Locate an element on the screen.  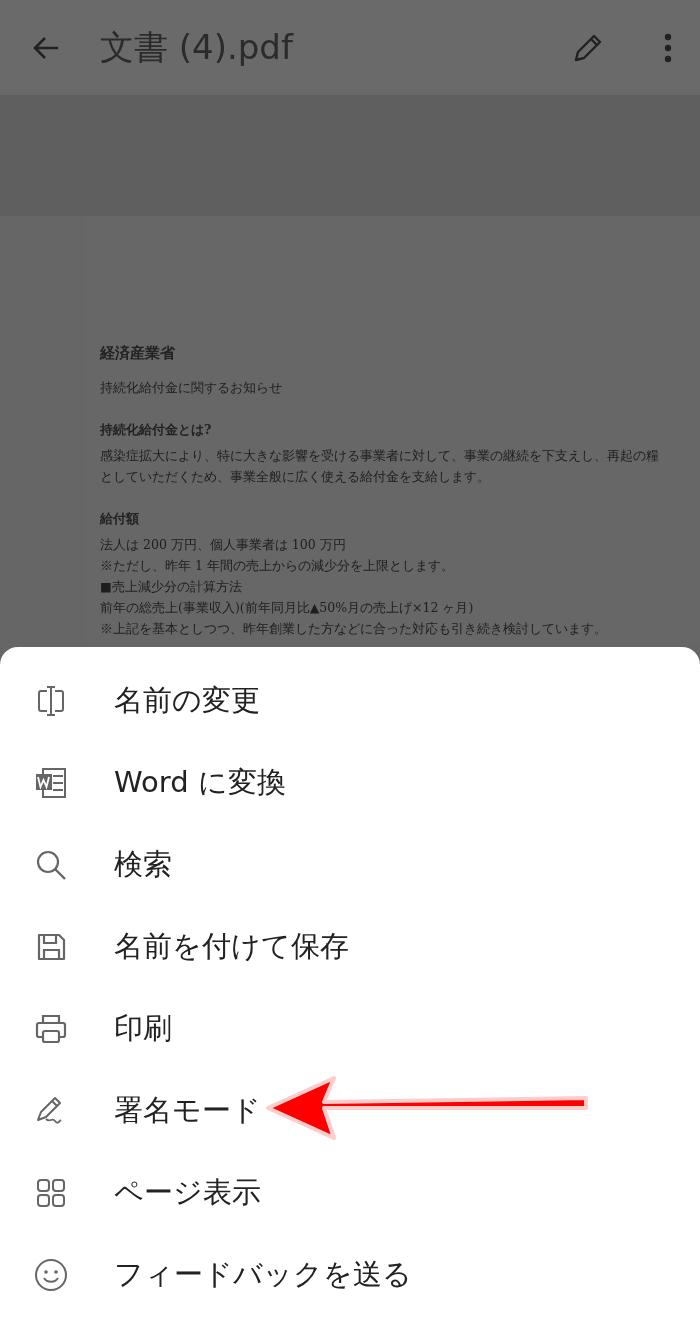
document-text: としていただくため、事業全般に広く使える給付金を支給します。 is located at coordinates (295, 477).